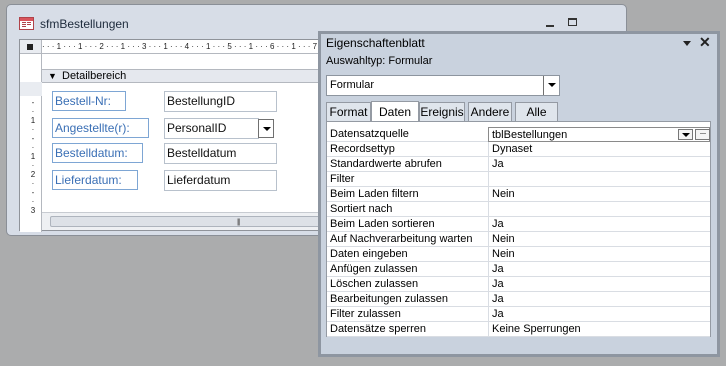  I want to click on property-name: Sortiert nach, so click(361, 209).